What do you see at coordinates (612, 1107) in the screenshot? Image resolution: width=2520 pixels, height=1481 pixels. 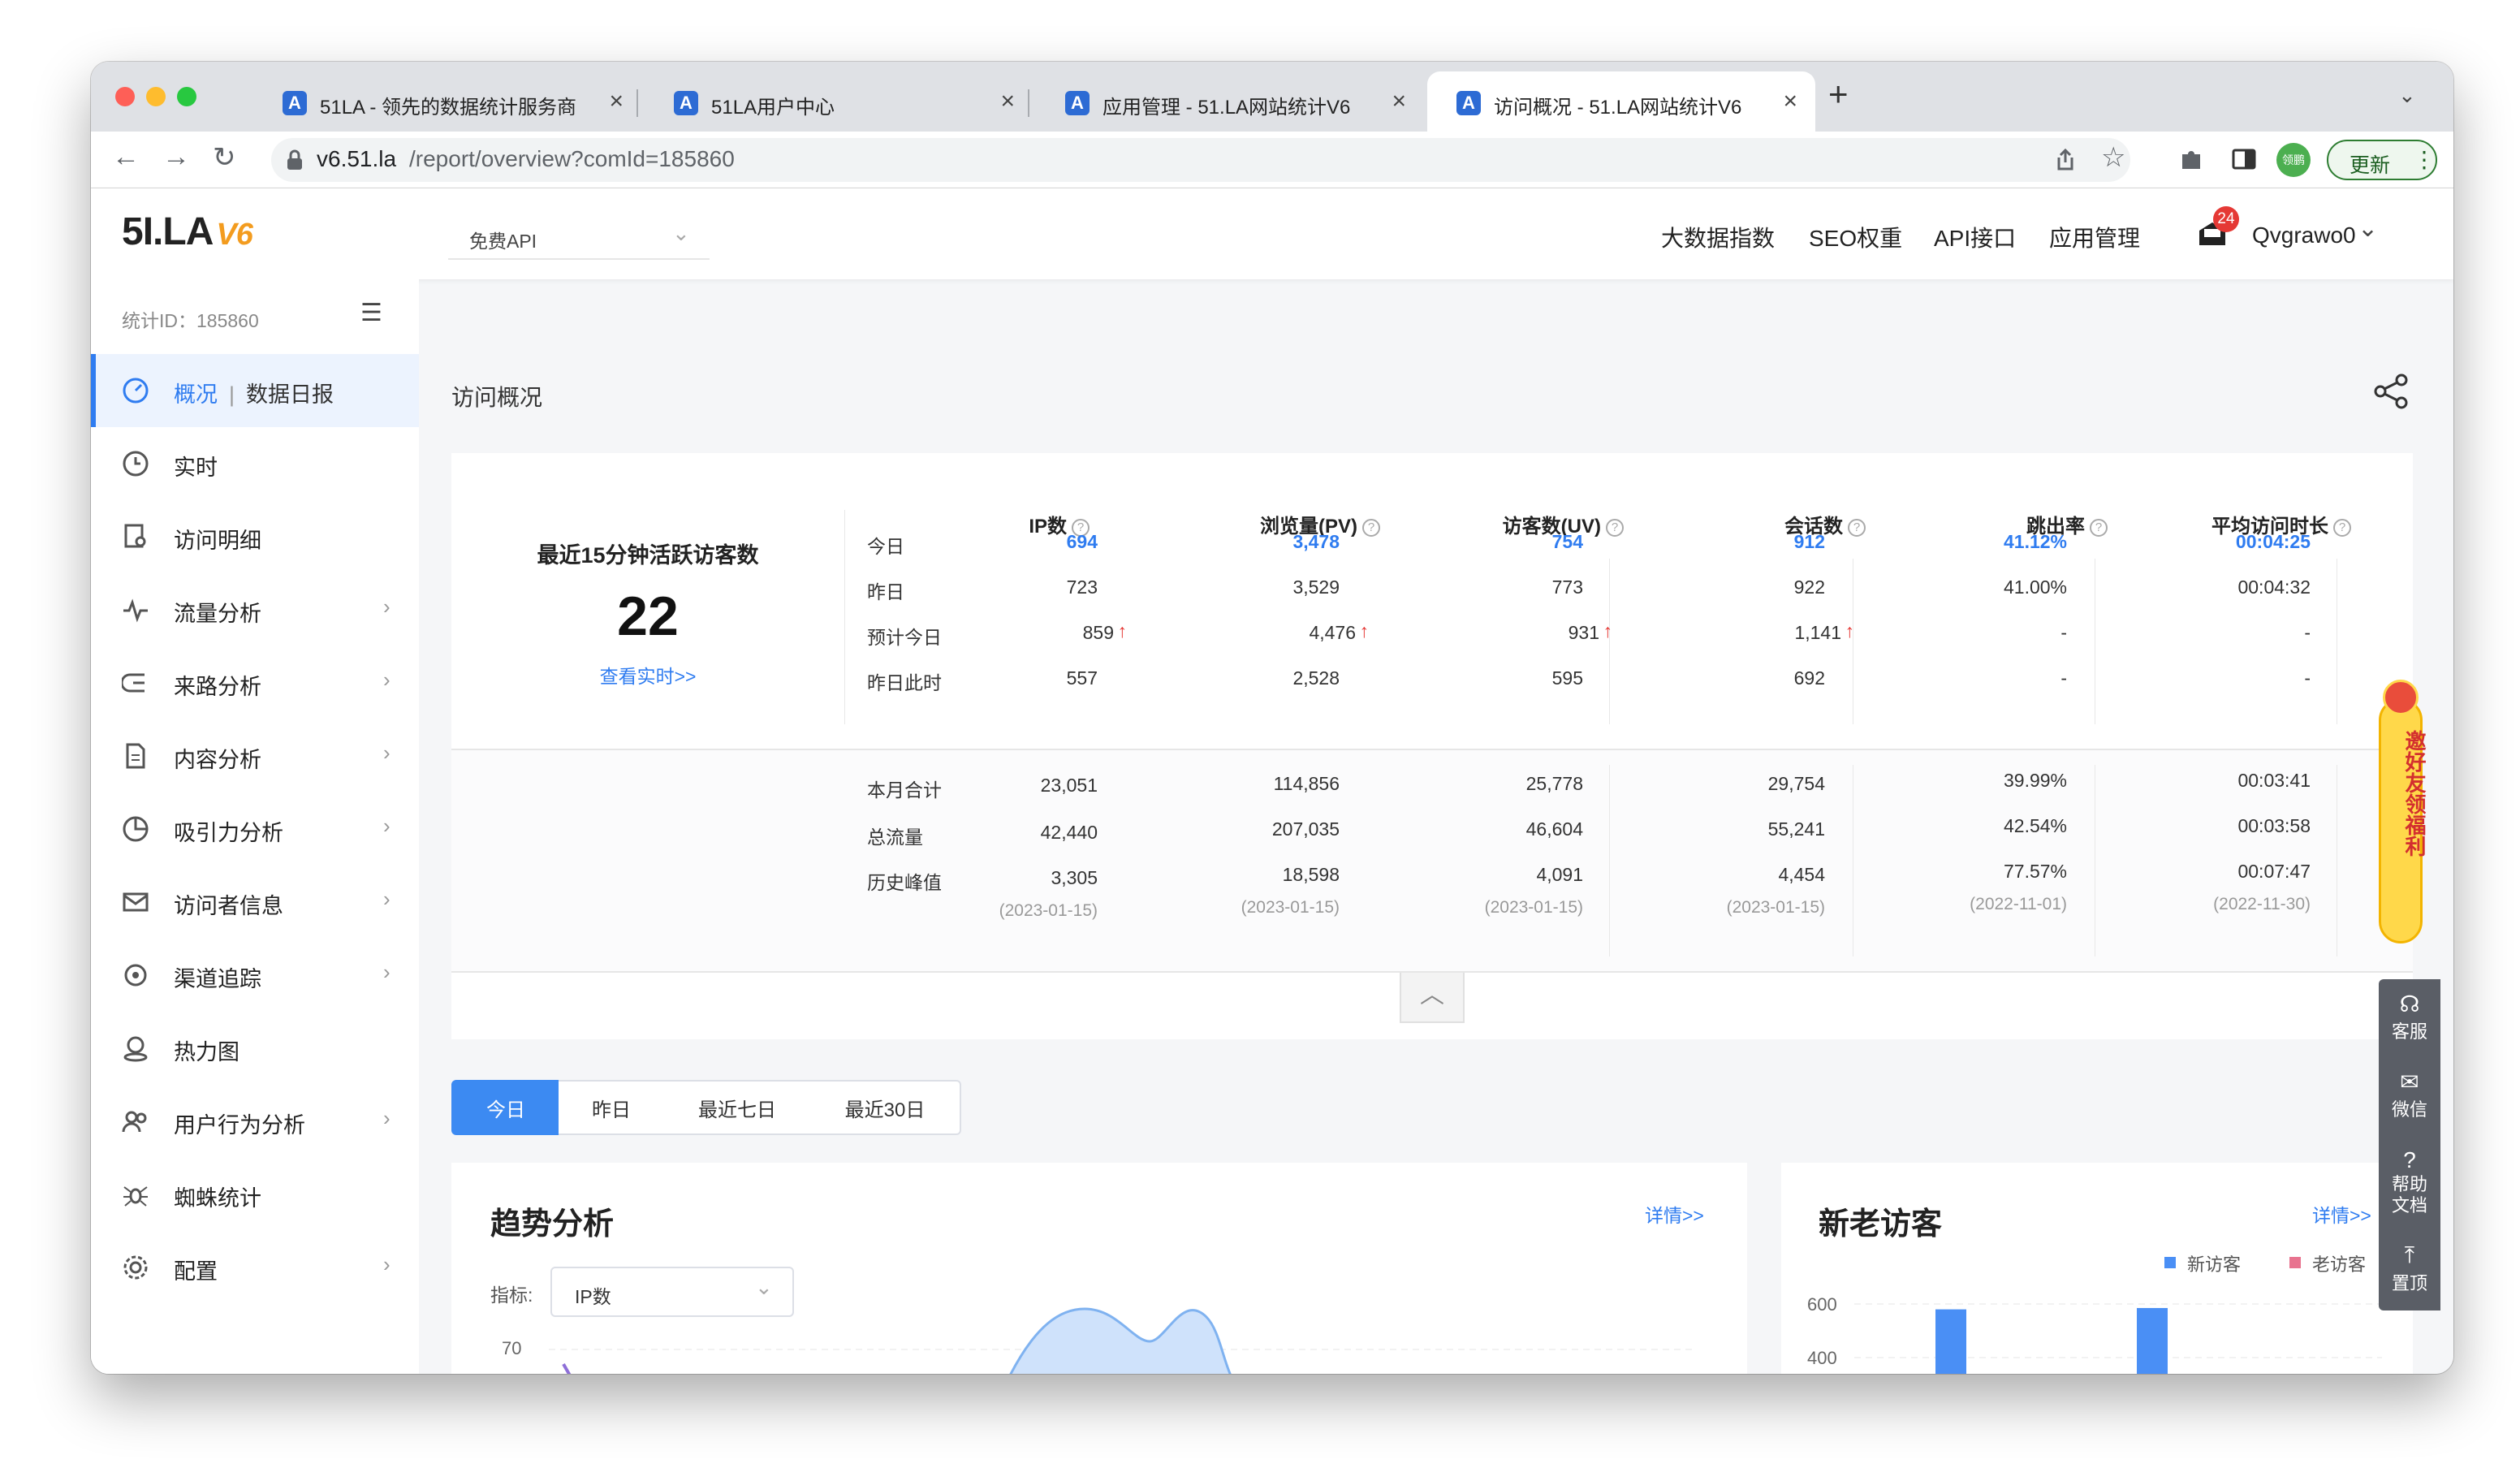 I see `range-tab-yesterday: 昨日` at bounding box center [612, 1107].